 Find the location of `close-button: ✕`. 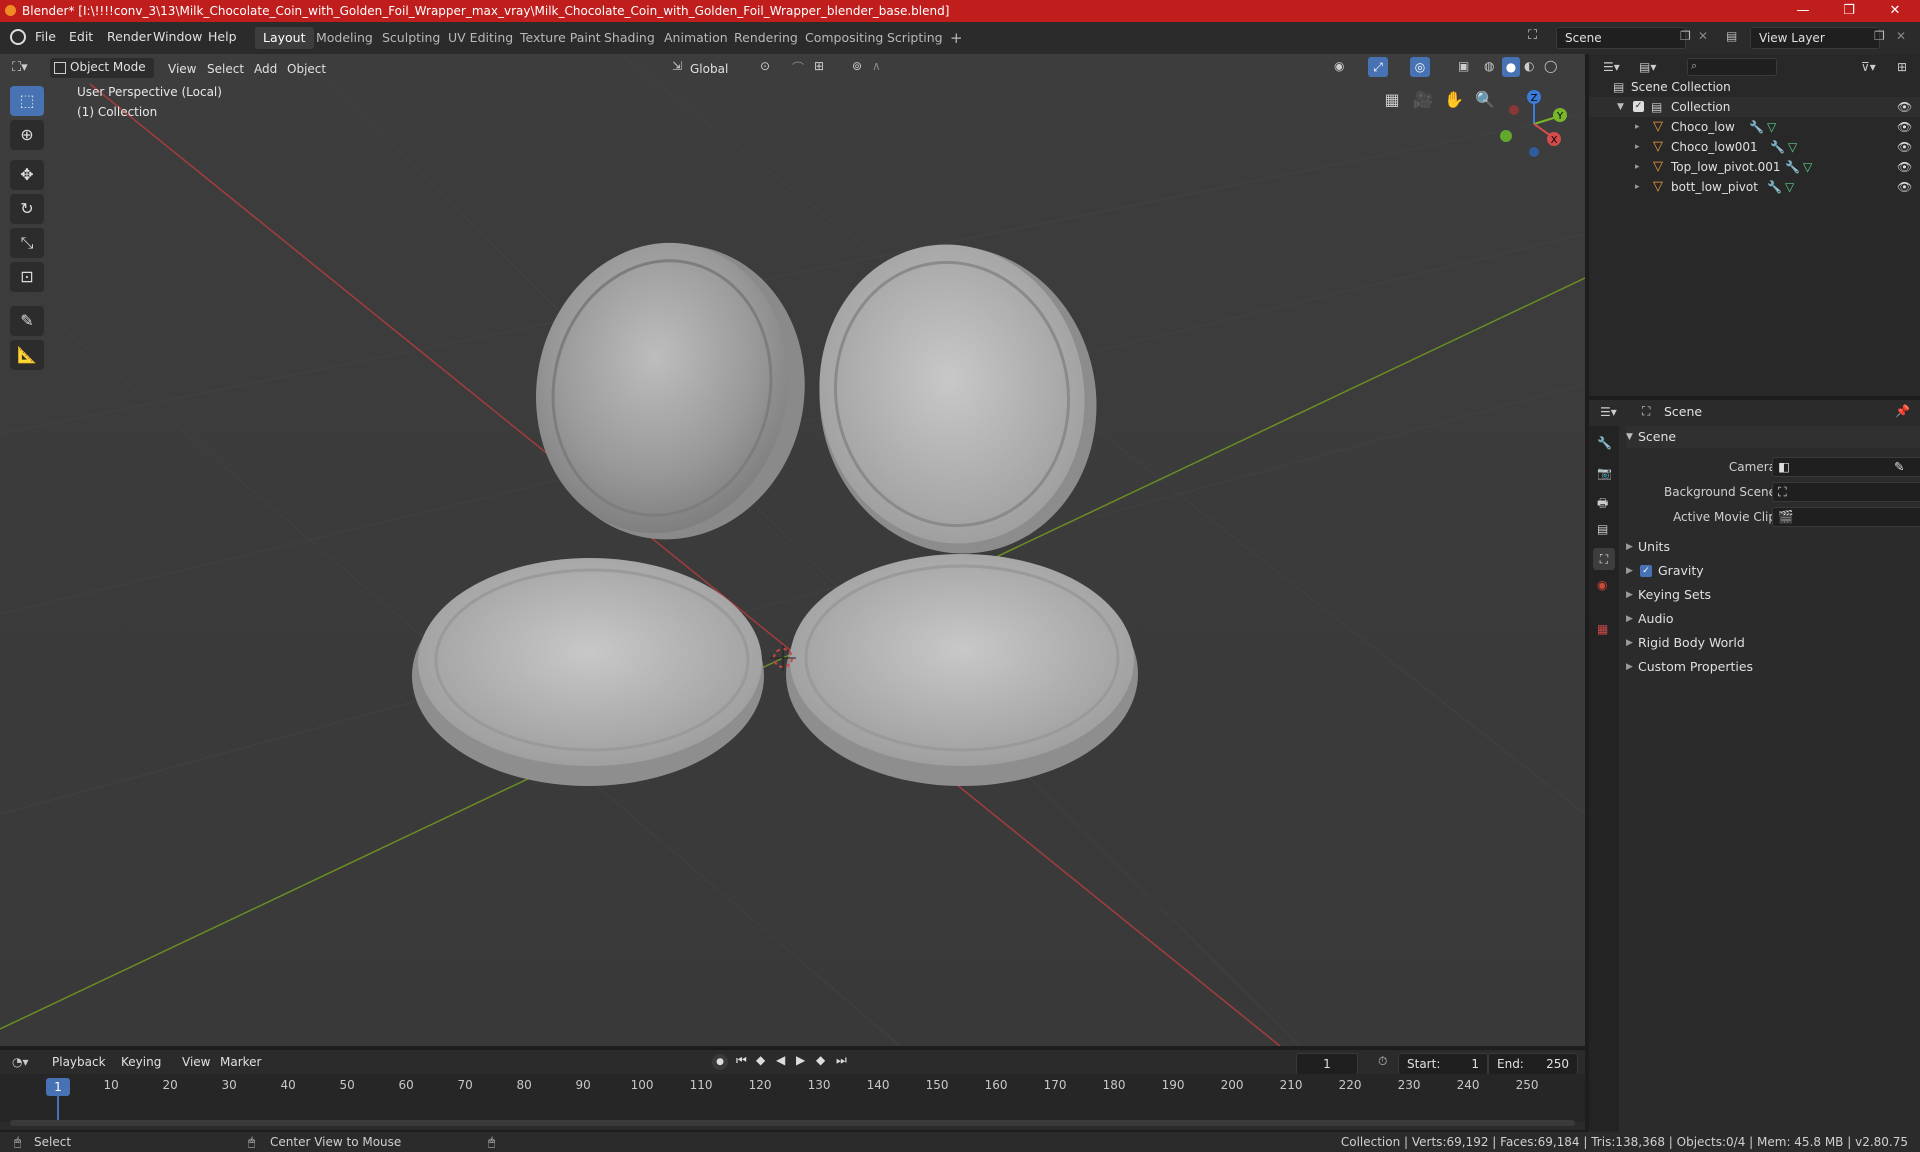

close-button: ✕ is located at coordinates (1895, 11).